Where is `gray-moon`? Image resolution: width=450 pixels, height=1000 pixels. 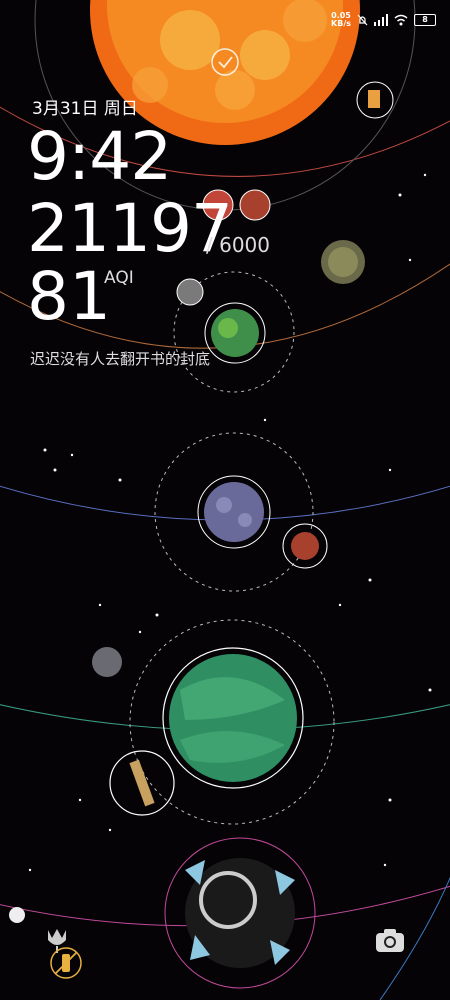
gray-moon is located at coordinates (107, 662).